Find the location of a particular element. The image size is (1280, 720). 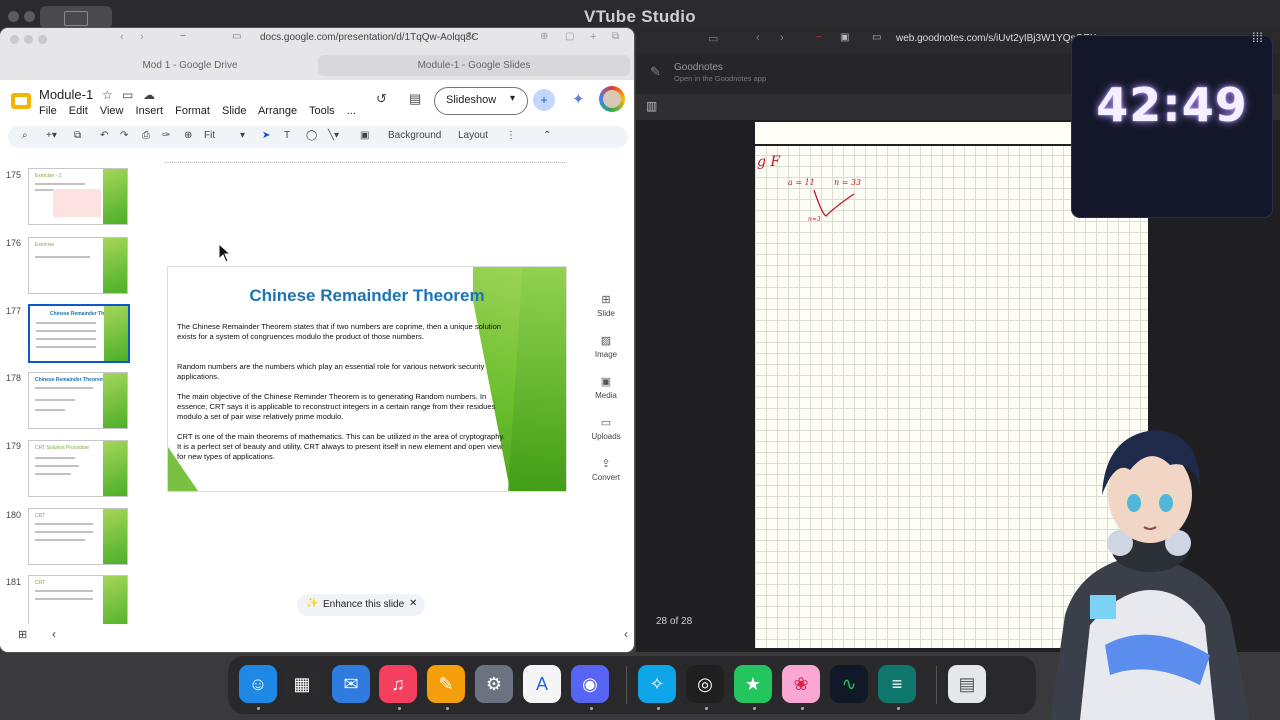

star-icon: ☆ is located at coordinates (107, 95).